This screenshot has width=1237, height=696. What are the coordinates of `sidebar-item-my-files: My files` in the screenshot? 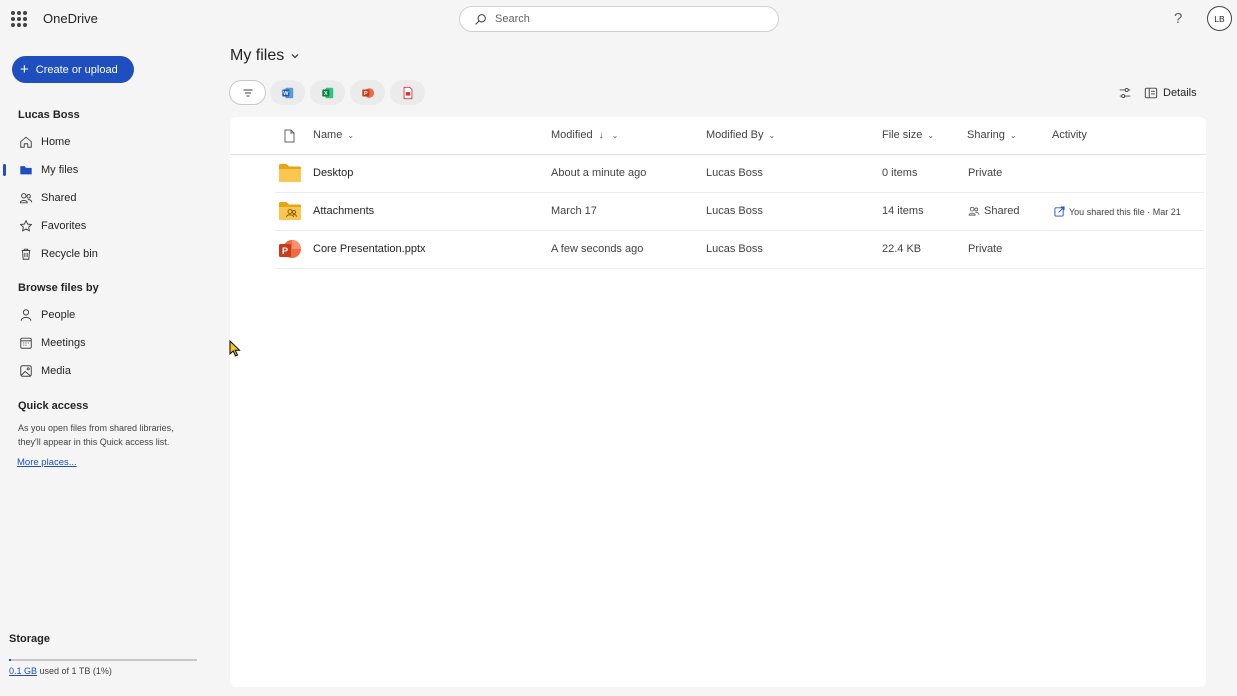 It's located at (107, 170).